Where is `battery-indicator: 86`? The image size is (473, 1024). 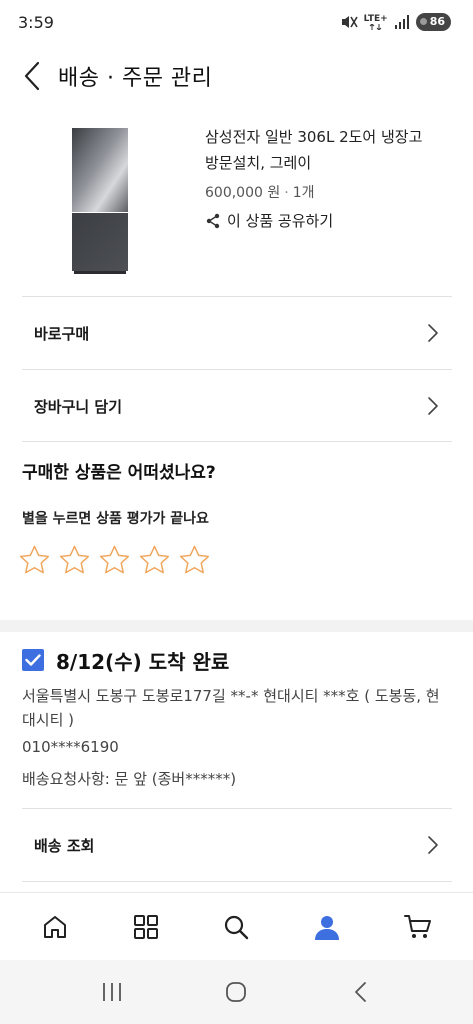
battery-indicator: 86 is located at coordinates (433, 22).